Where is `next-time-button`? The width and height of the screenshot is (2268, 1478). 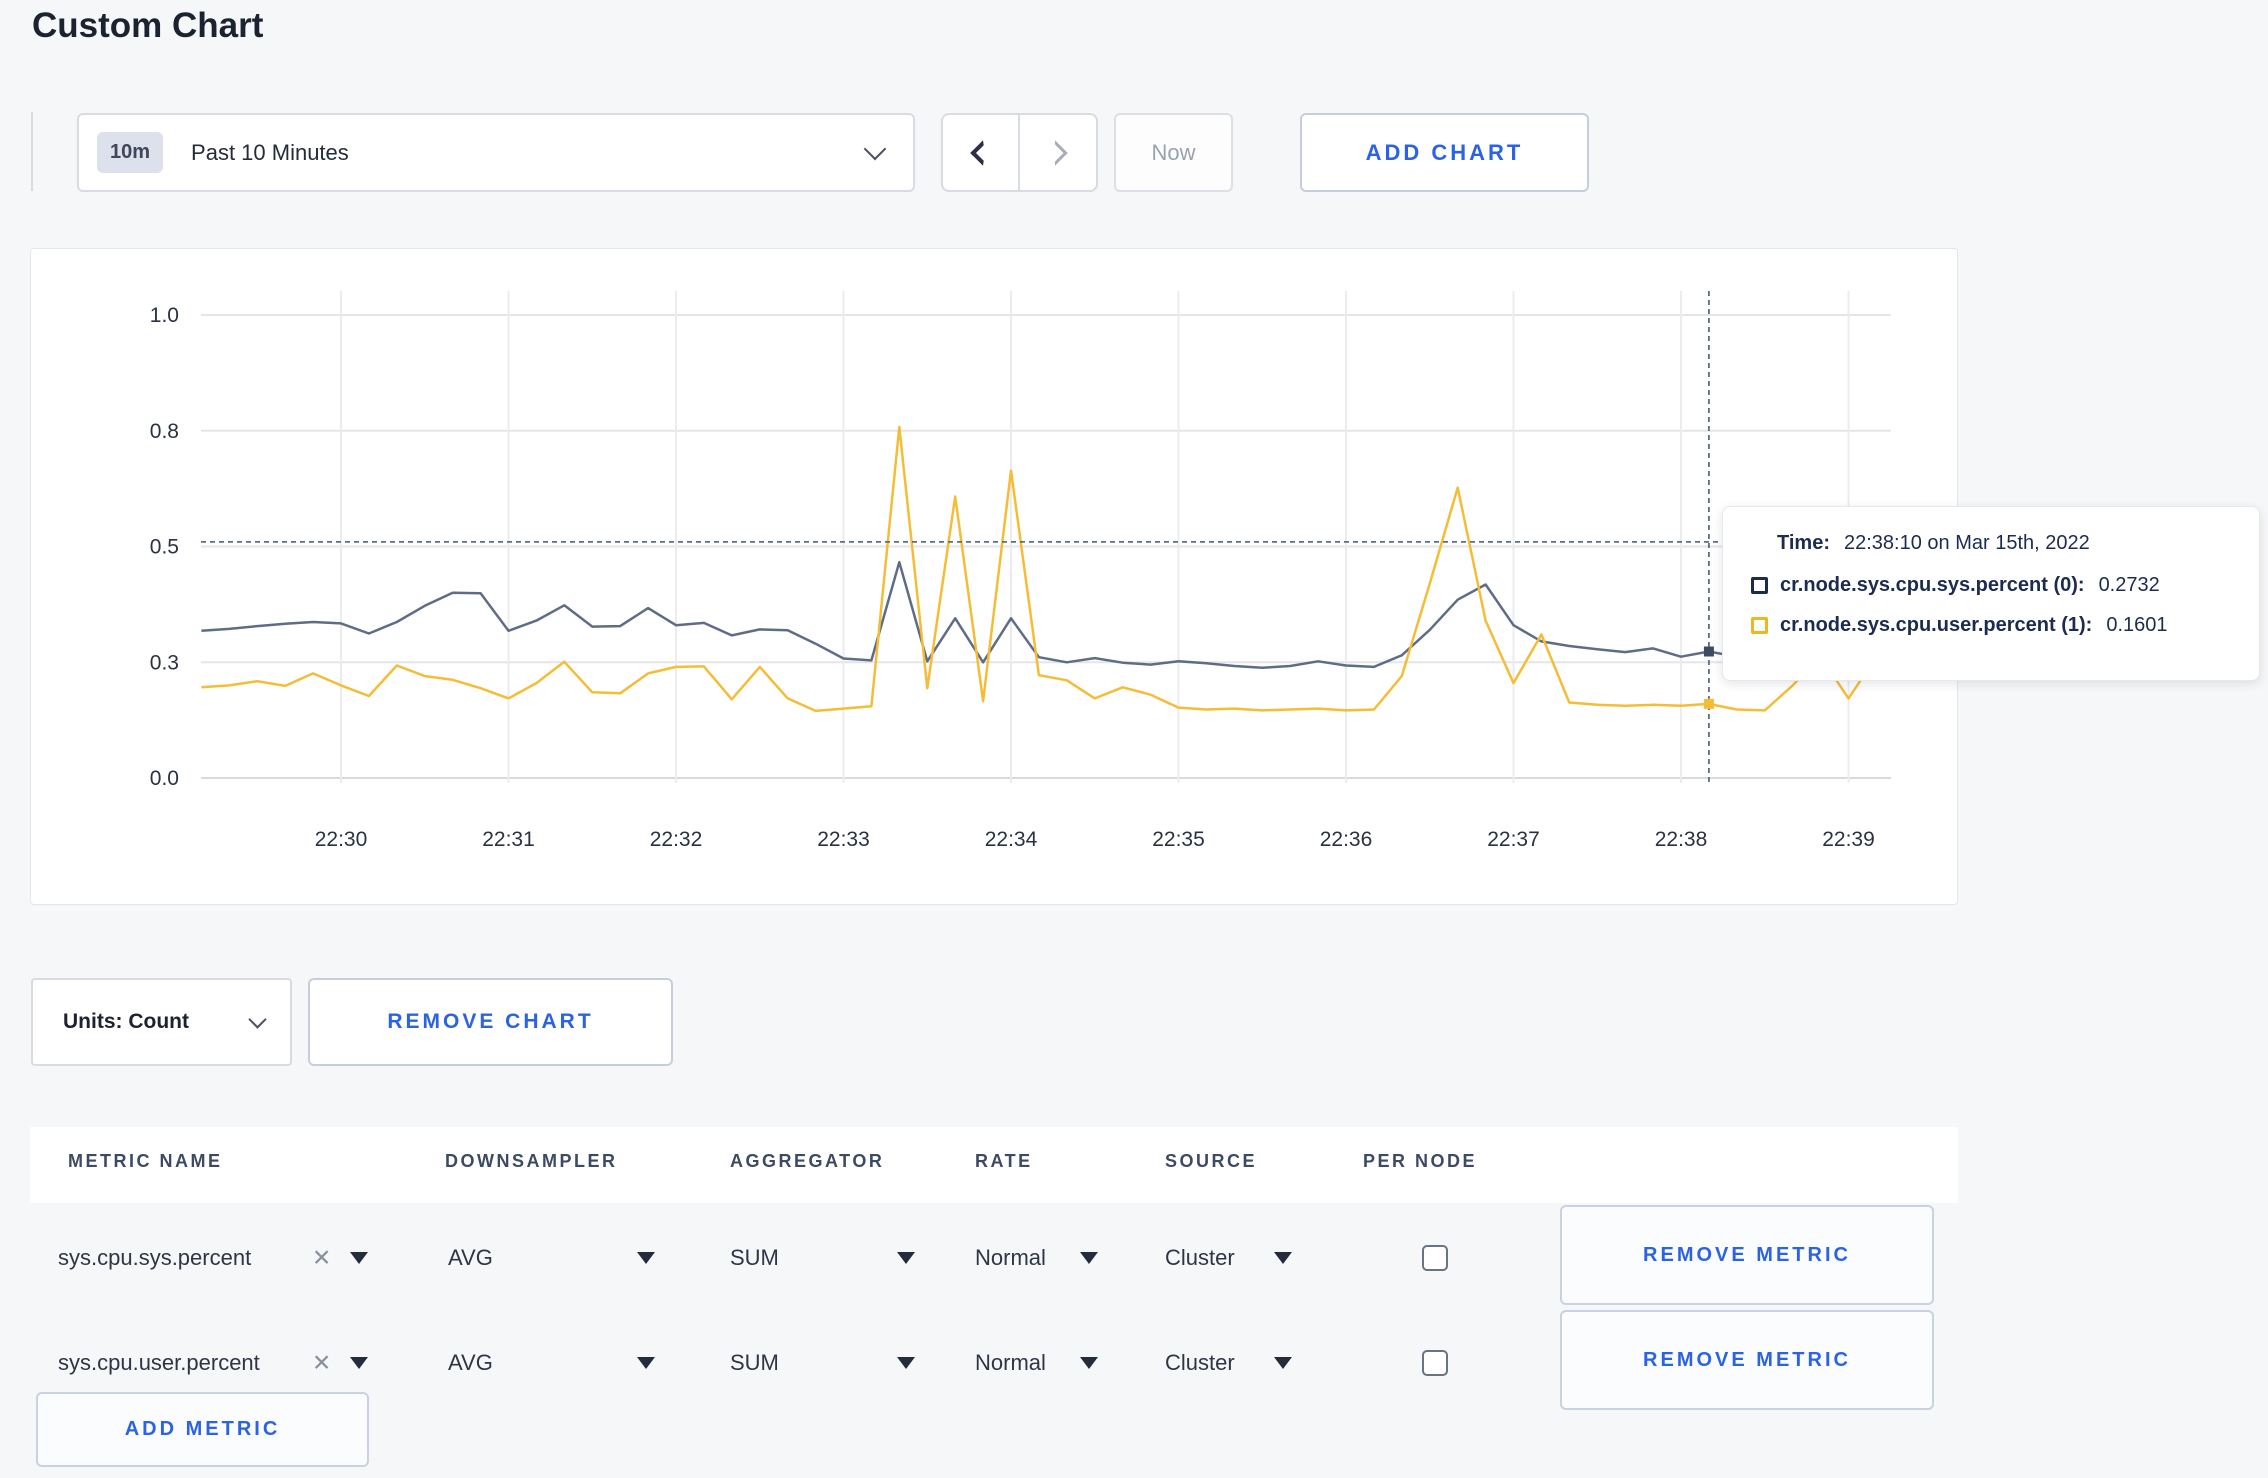 next-time-button is located at coordinates (1058, 152).